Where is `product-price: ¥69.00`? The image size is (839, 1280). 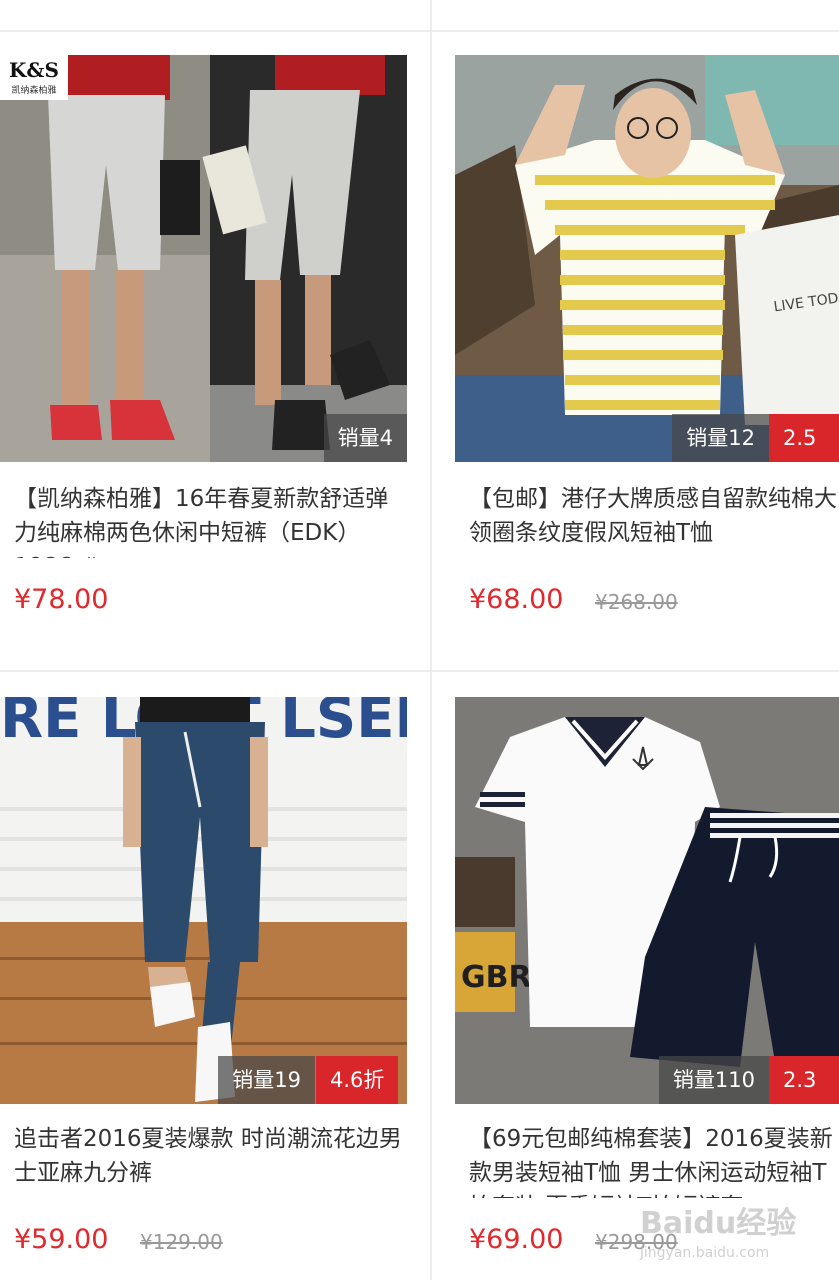
product-price: ¥69.00 is located at coordinates (516, 1239).